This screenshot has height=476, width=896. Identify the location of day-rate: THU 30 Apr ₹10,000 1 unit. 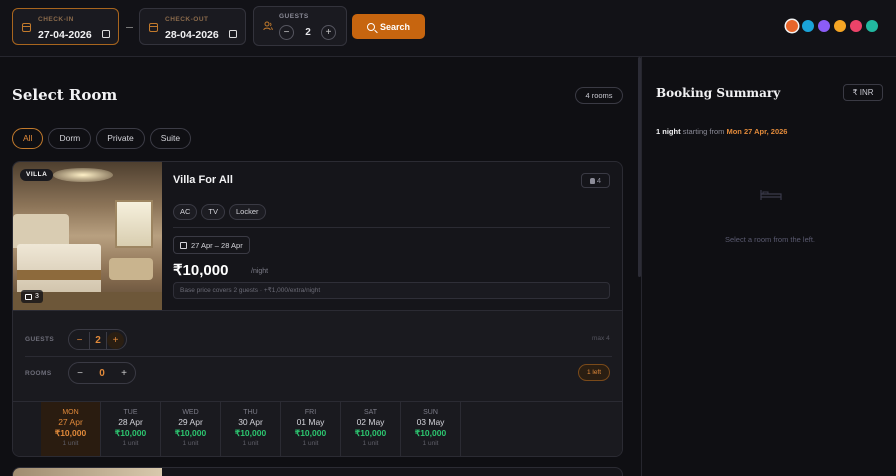
(251, 429).